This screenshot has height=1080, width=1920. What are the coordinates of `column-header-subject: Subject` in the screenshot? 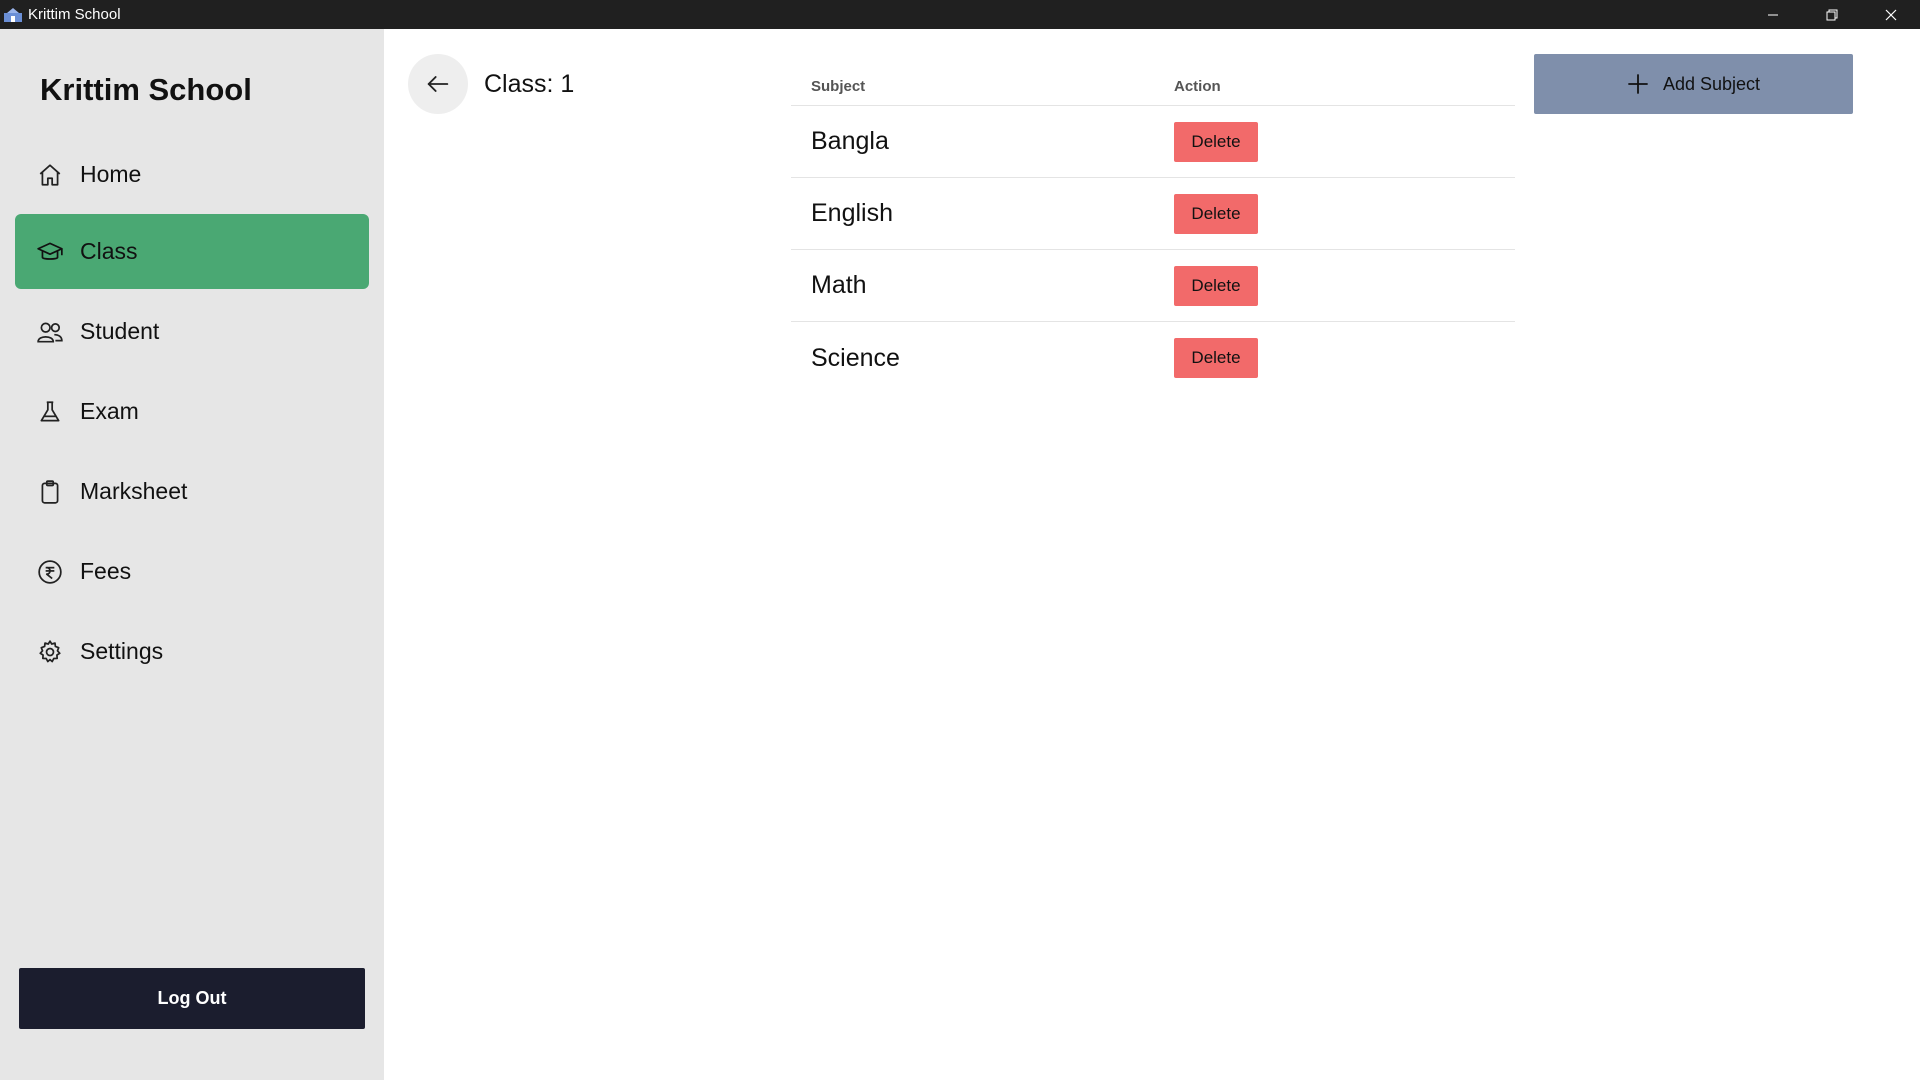 It's located at (838, 86).